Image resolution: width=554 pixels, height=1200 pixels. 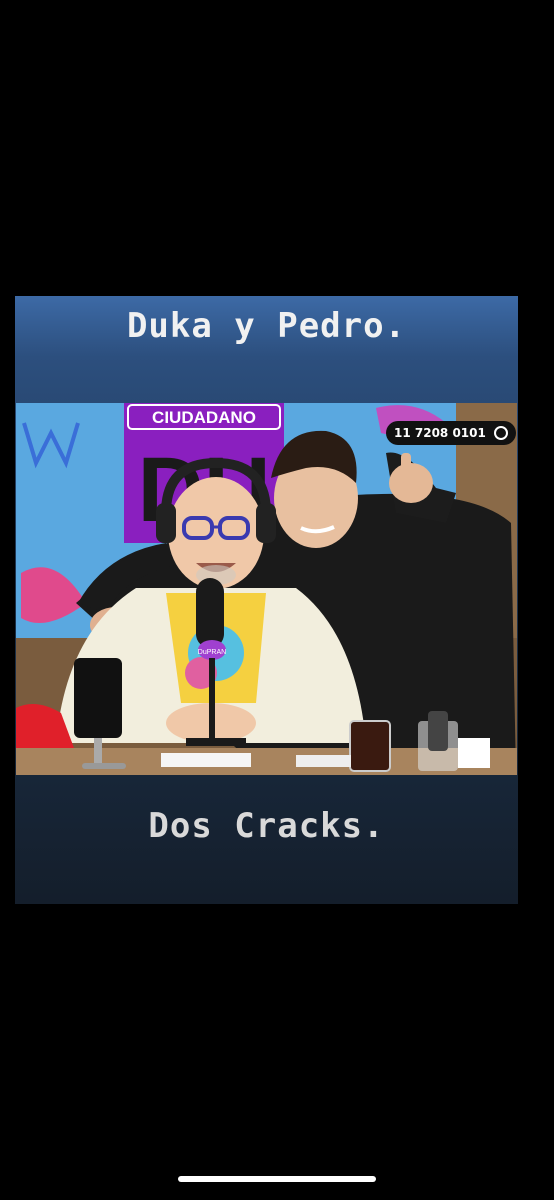 What do you see at coordinates (212, 652) in the screenshot?
I see `mic-brand-text: DuPRAN` at bounding box center [212, 652].